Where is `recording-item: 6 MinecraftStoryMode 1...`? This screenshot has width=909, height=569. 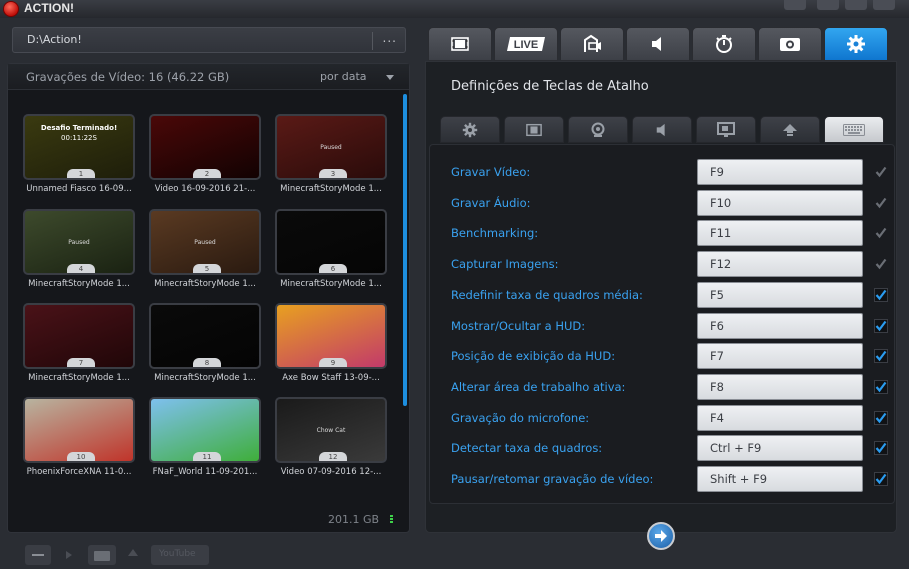 recording-item: 6 MinecraftStoryMode 1... is located at coordinates (333, 251).